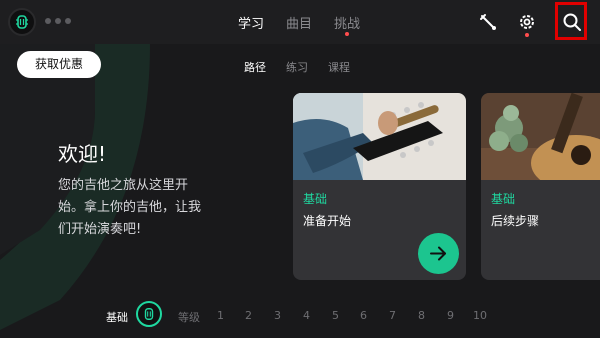 This screenshot has height=338, width=600. I want to click on top-bar: 学习 曲目 挑战, so click(300, 22).